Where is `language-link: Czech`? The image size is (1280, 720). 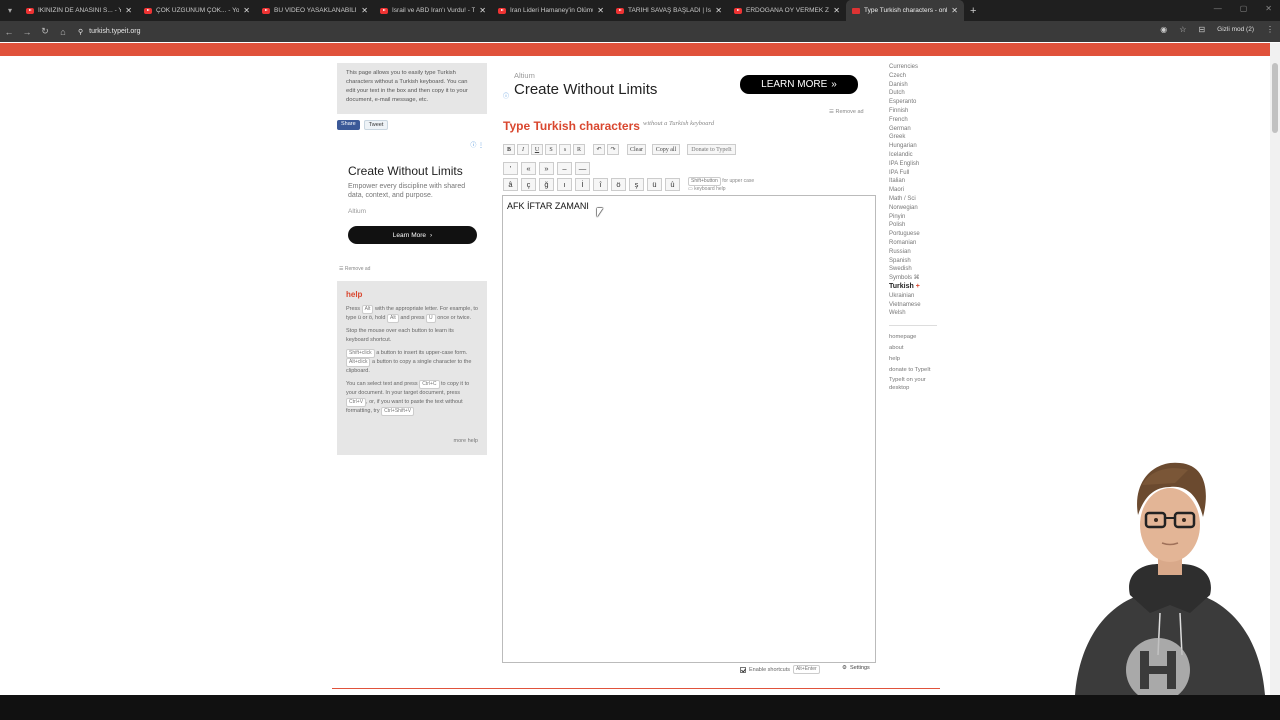 language-link: Czech is located at coordinates (905, 76).